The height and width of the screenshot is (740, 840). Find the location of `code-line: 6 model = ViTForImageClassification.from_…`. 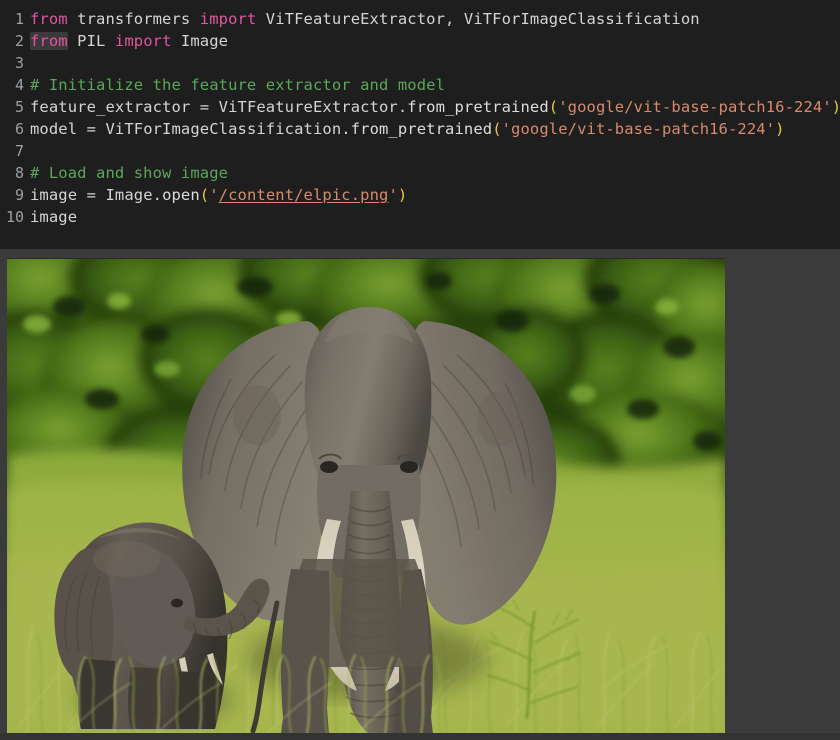

code-line: 6 model = ViTForImageClassification.from_… is located at coordinates (420, 129).